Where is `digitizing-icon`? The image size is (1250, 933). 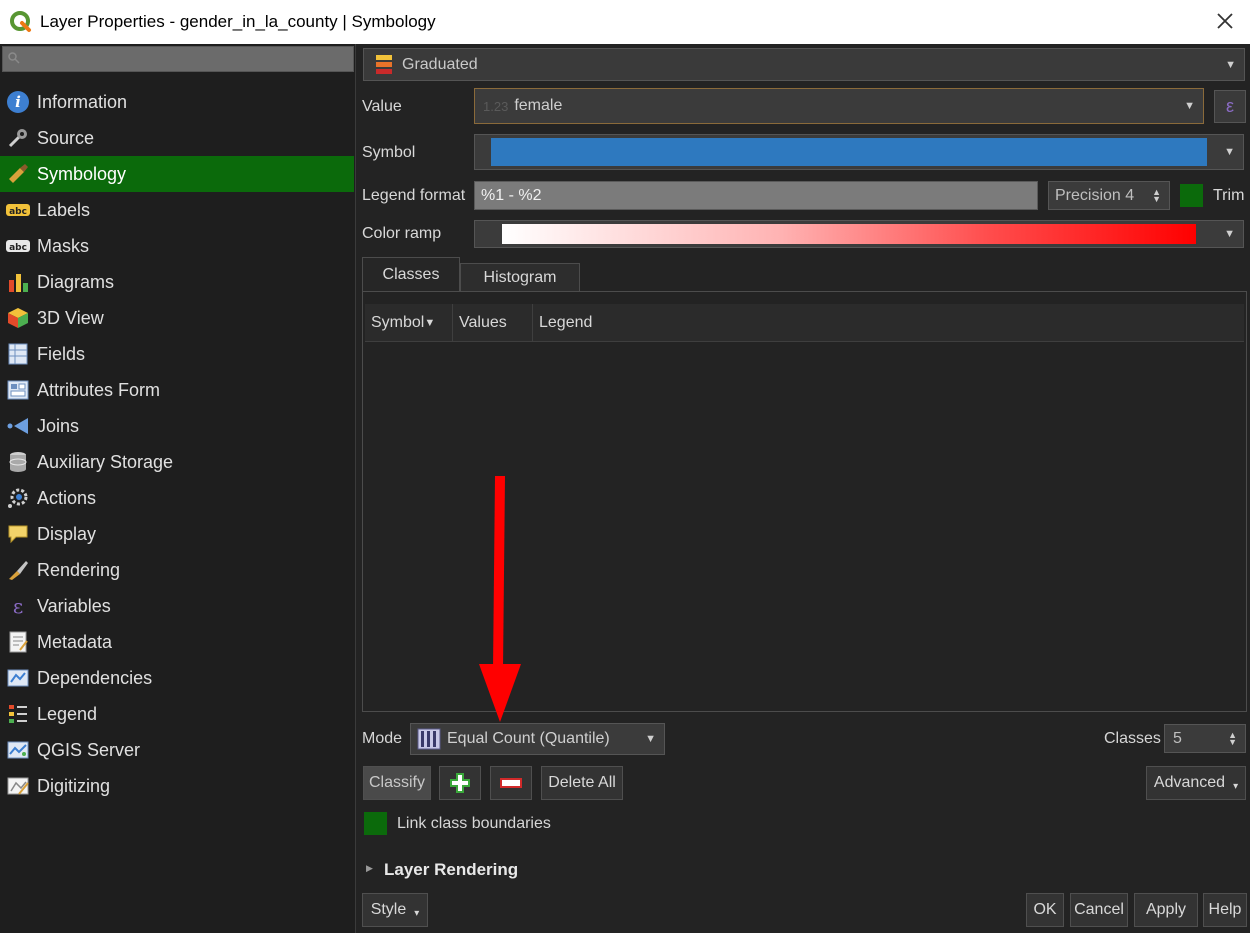
digitizing-icon is located at coordinates (18, 786).